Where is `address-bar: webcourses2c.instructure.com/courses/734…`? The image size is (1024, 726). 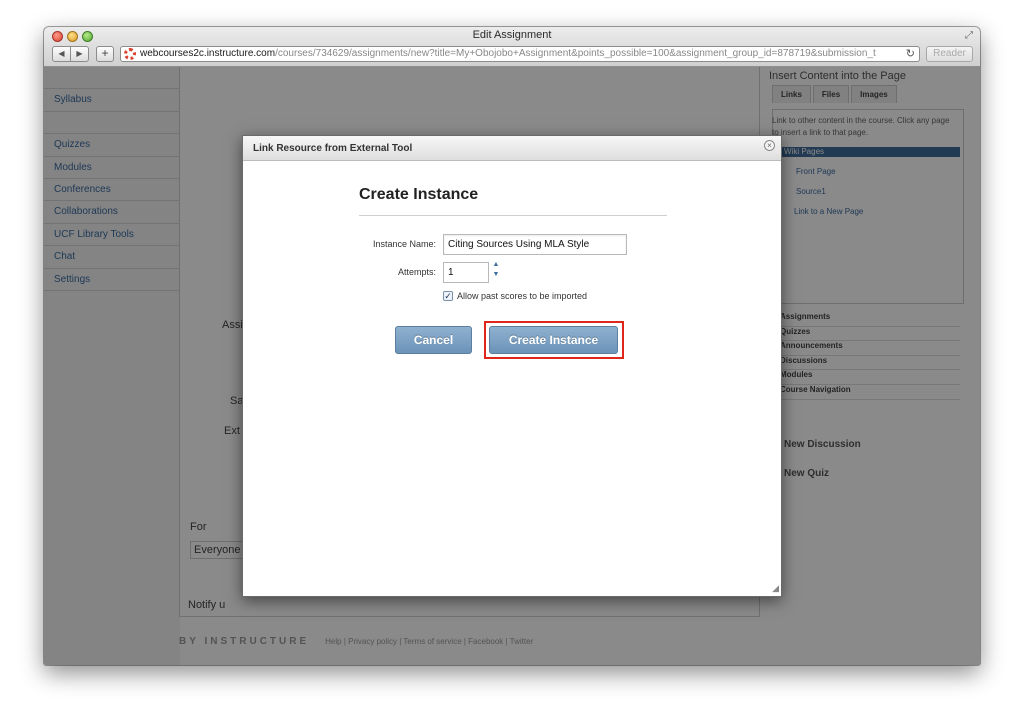
address-bar: webcourses2c.instructure.com/courses/734… is located at coordinates (520, 54).